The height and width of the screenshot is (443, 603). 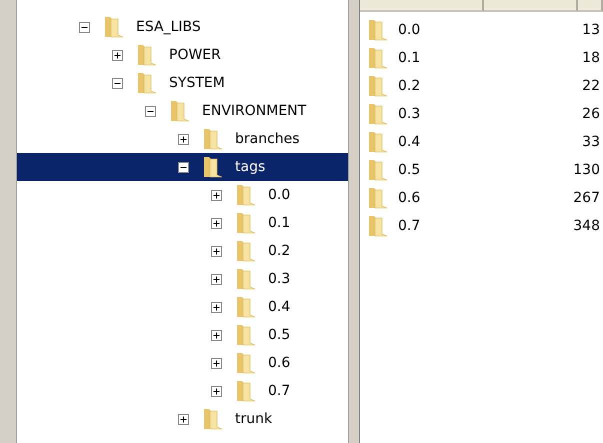 I want to click on revision-count: 13, so click(x=591, y=30).